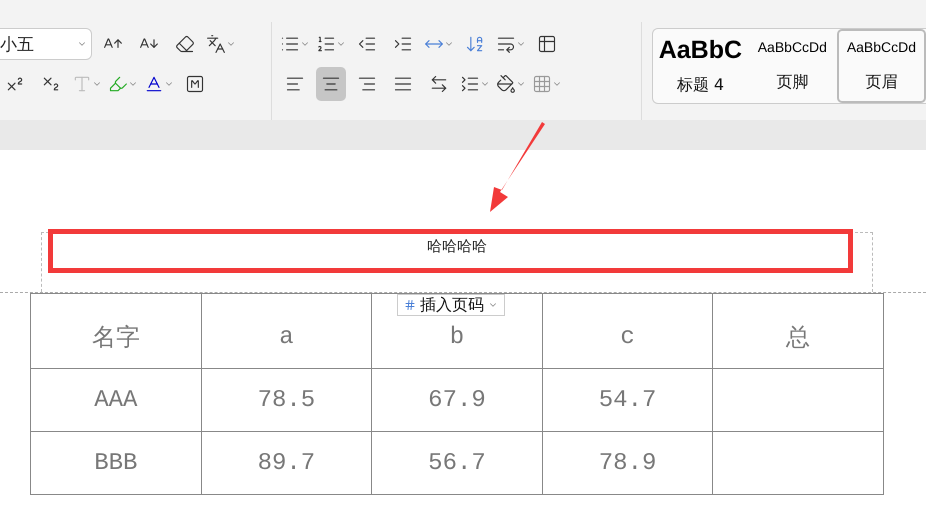 This screenshot has width=926, height=508. I want to click on grid-icon, so click(542, 84).